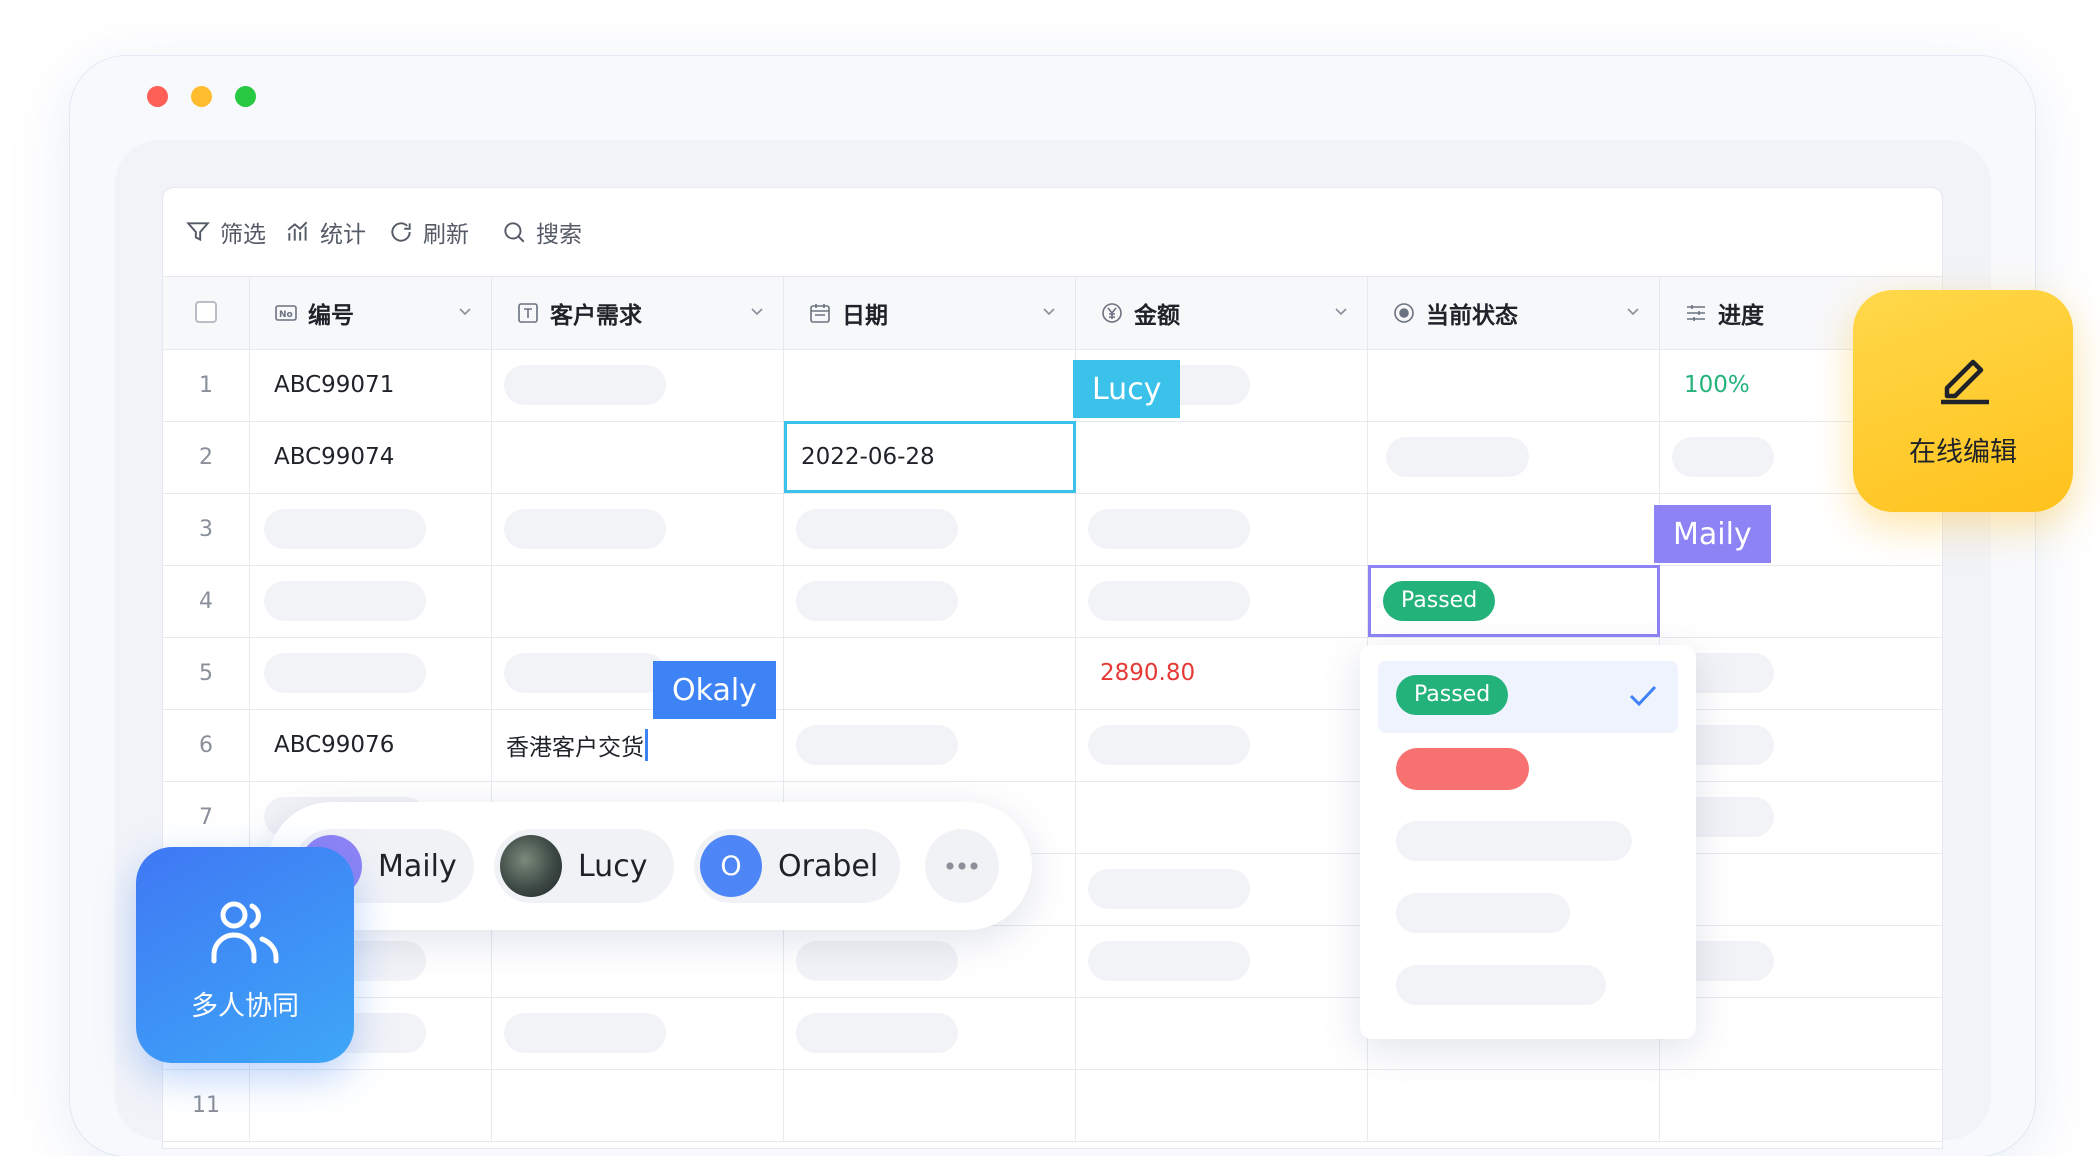 The image size is (2100, 1156). What do you see at coordinates (245, 932) in the screenshot?
I see `users-icon` at bounding box center [245, 932].